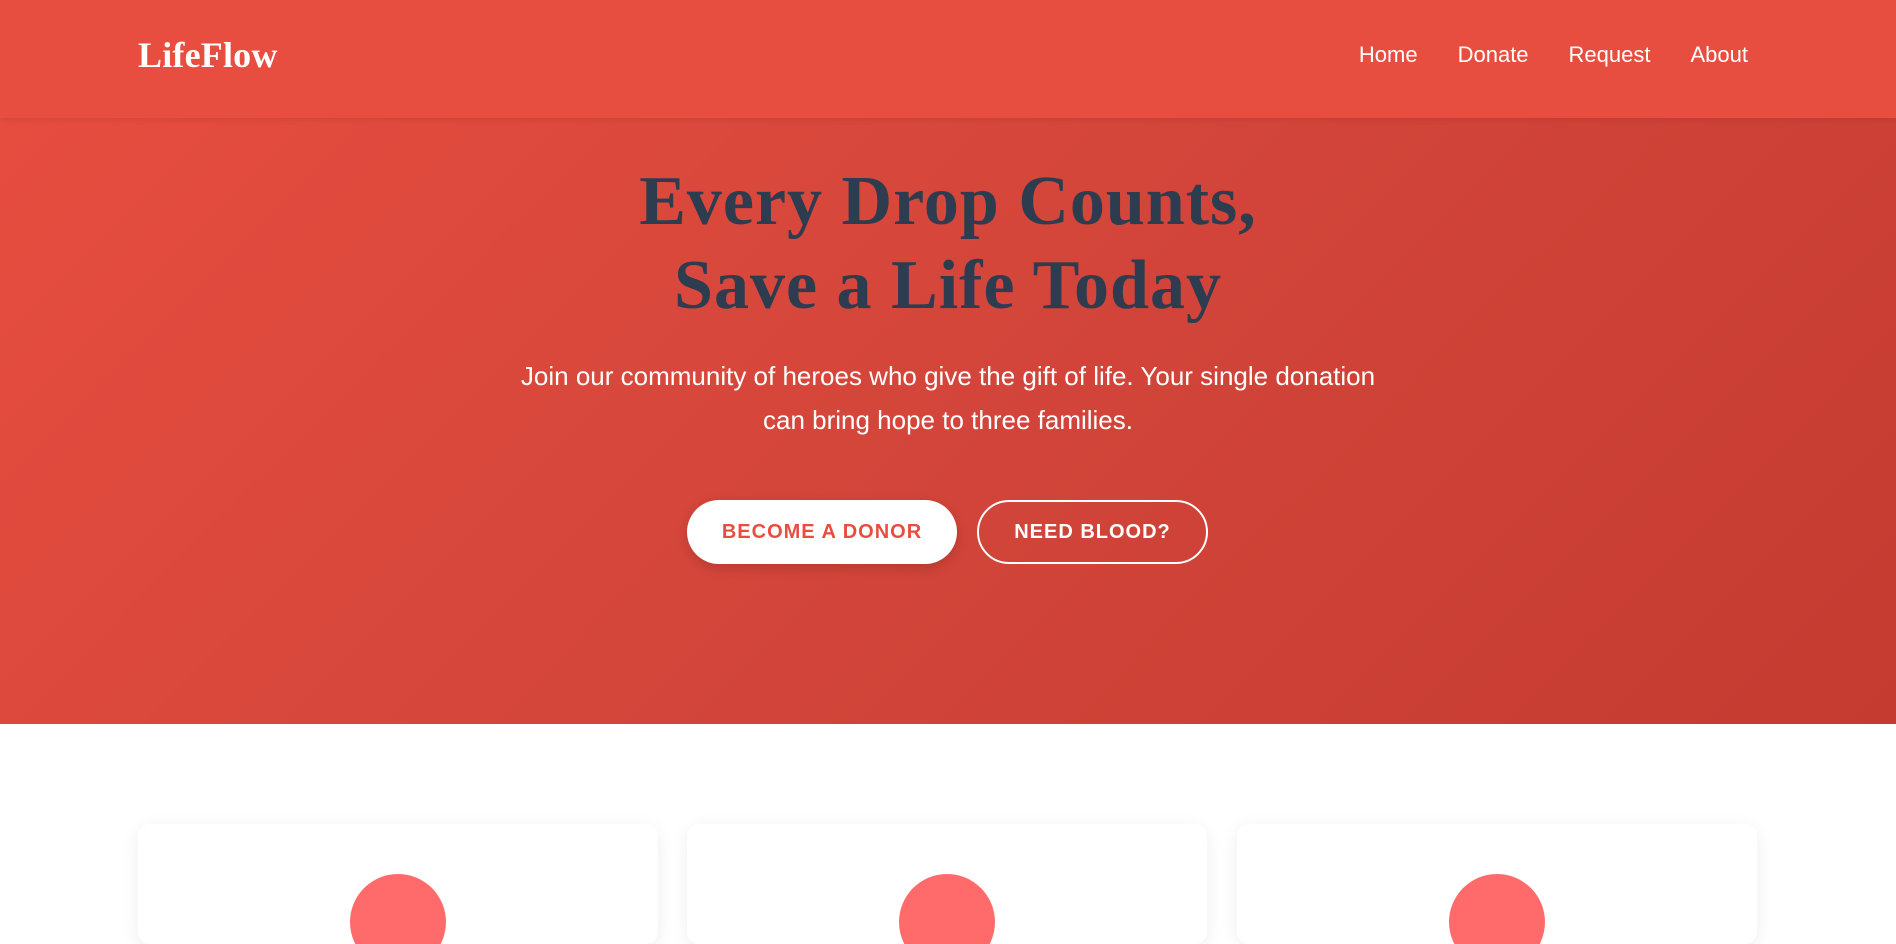 The image size is (1896, 944). What do you see at coordinates (208, 55) in the screenshot?
I see `brand-logo: LifeFlow` at bounding box center [208, 55].